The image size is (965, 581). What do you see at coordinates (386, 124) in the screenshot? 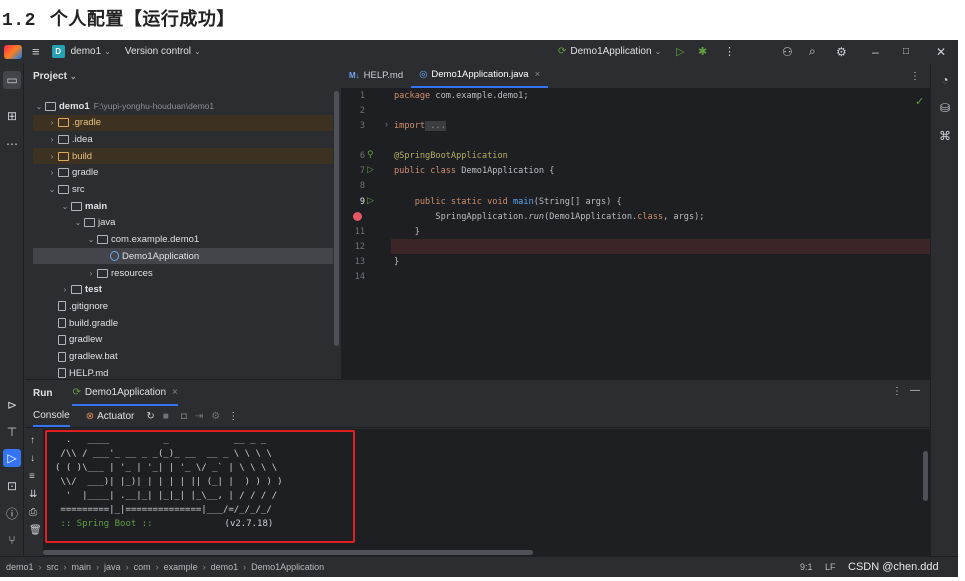
I see `fold-icon: ›` at bounding box center [386, 124].